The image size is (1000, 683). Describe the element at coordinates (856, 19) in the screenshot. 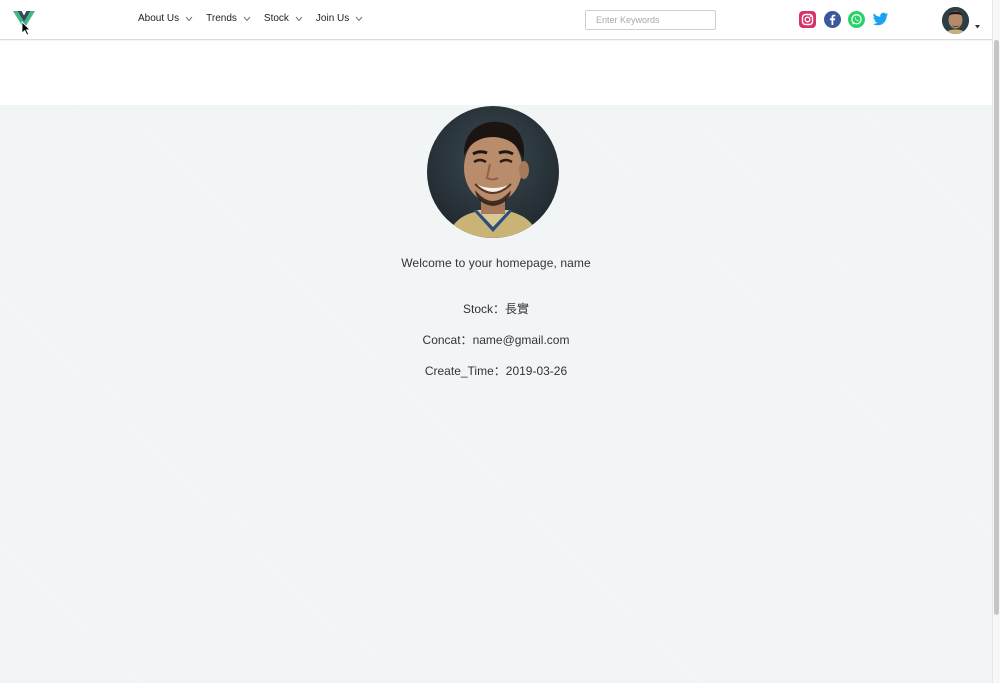

I see `whatsapp-icon` at that location.